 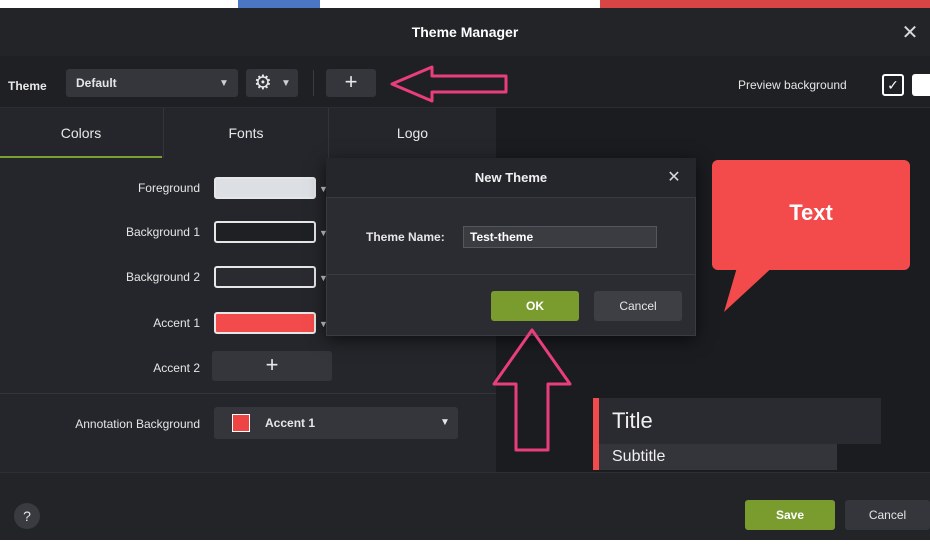 I want to click on dialog-title: New Theme, so click(x=511, y=177).